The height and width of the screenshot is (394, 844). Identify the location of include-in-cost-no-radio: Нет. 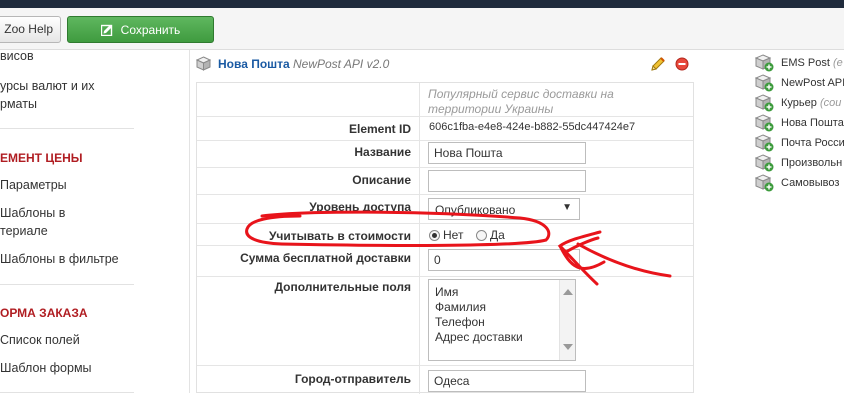
(446, 235).